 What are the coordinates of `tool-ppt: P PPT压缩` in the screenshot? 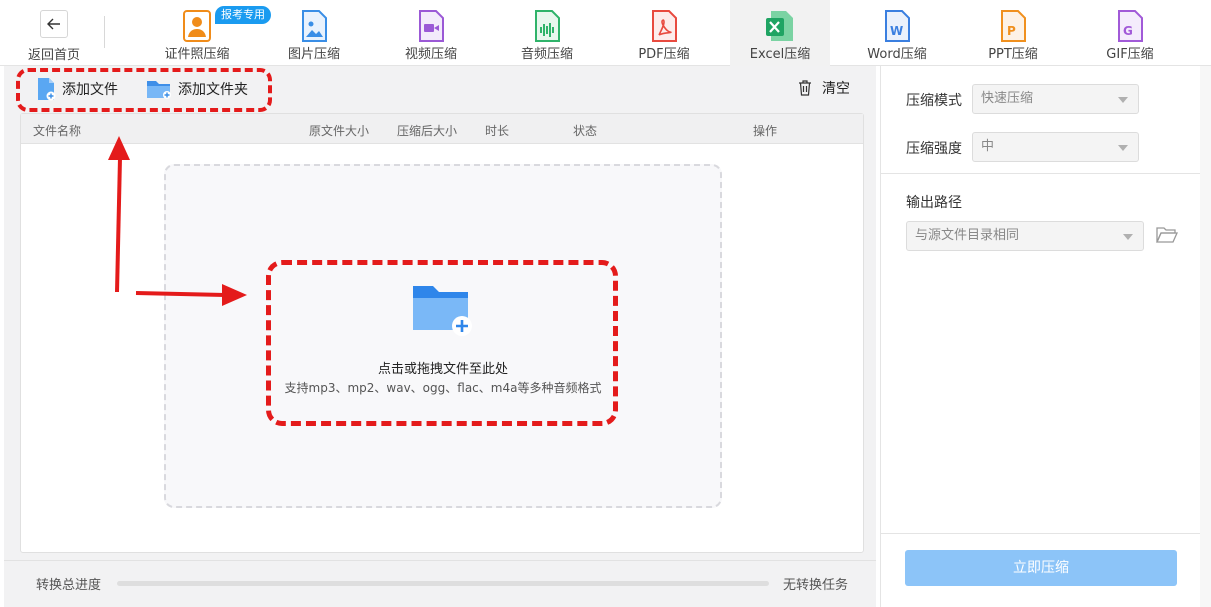 It's located at (1013, 33).